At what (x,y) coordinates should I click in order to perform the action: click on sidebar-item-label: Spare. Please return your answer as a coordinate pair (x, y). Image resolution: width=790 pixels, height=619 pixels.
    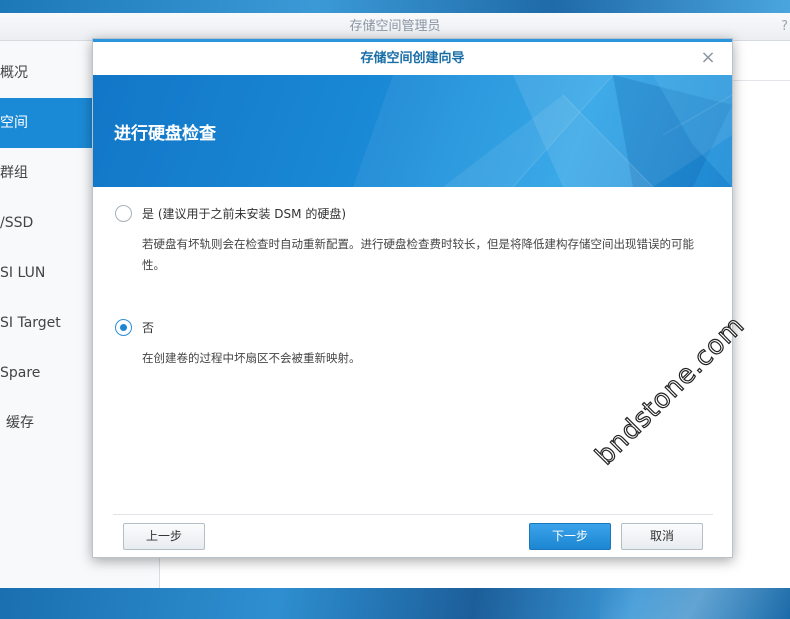
    Looking at the image, I should click on (20, 373).